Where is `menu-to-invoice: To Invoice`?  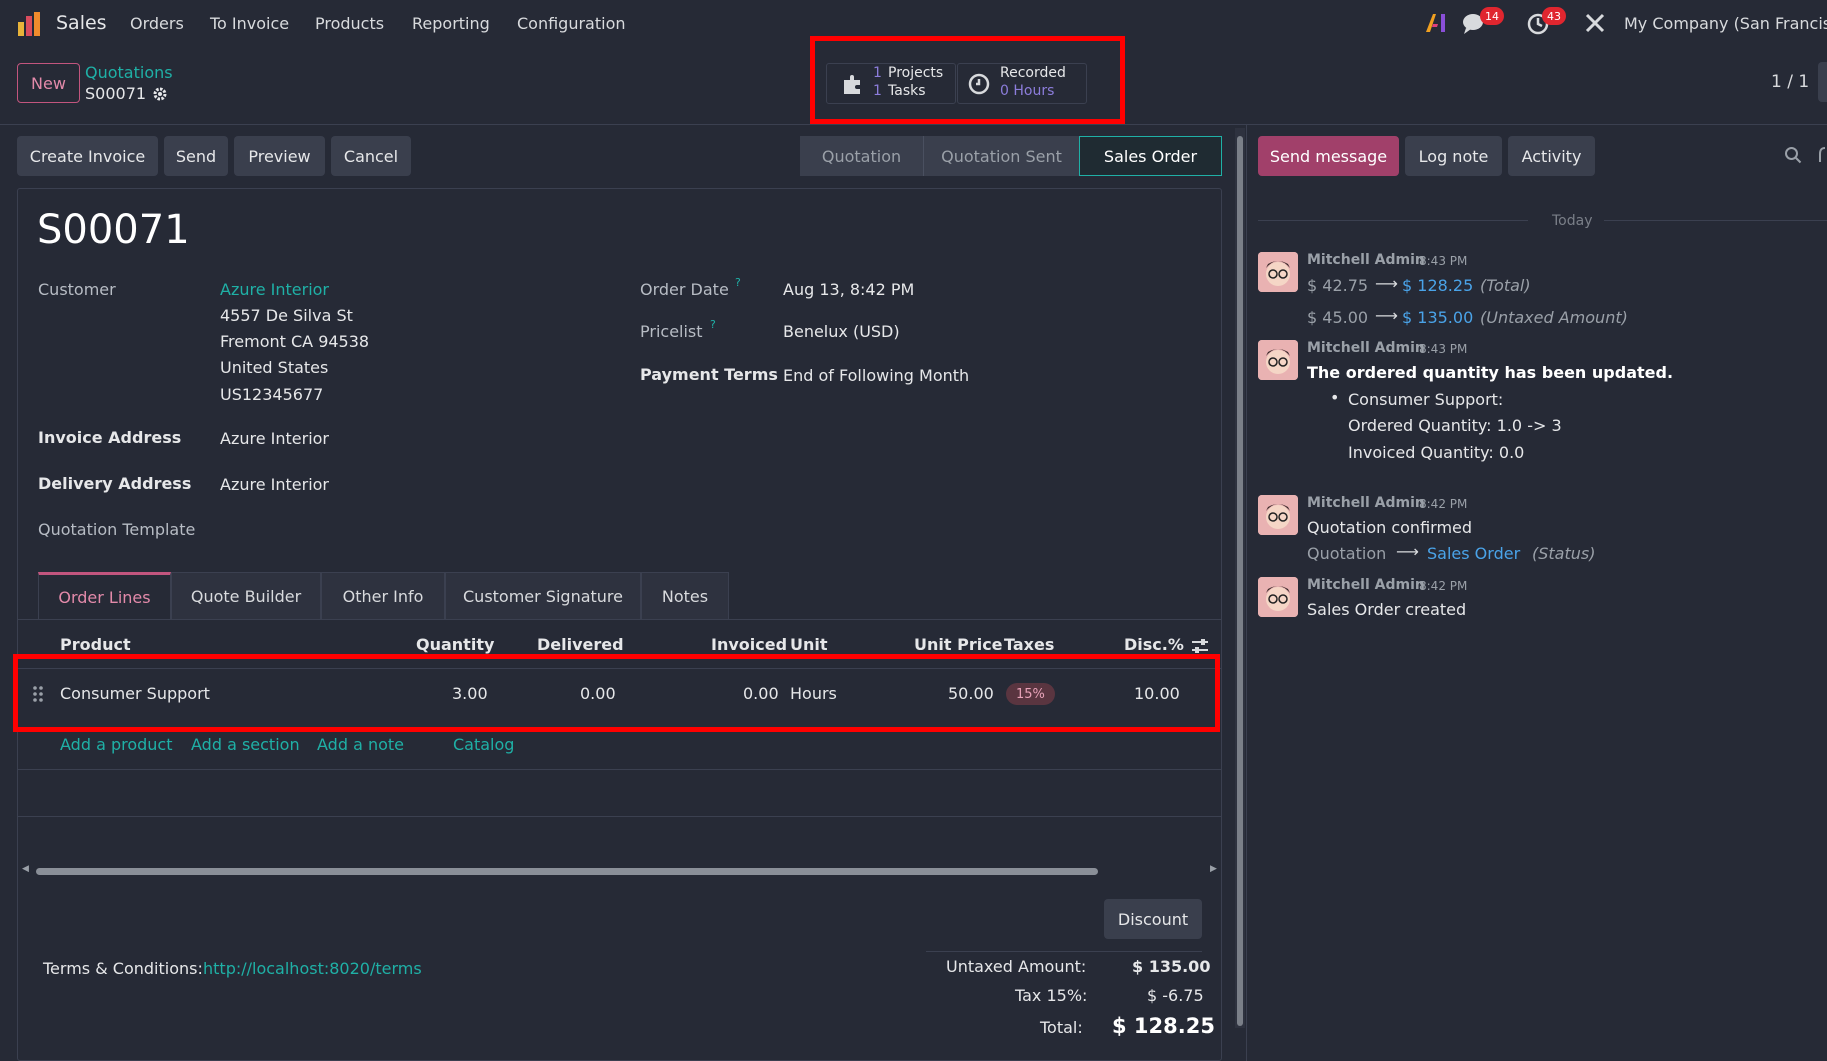 menu-to-invoice: To Invoice is located at coordinates (249, 23).